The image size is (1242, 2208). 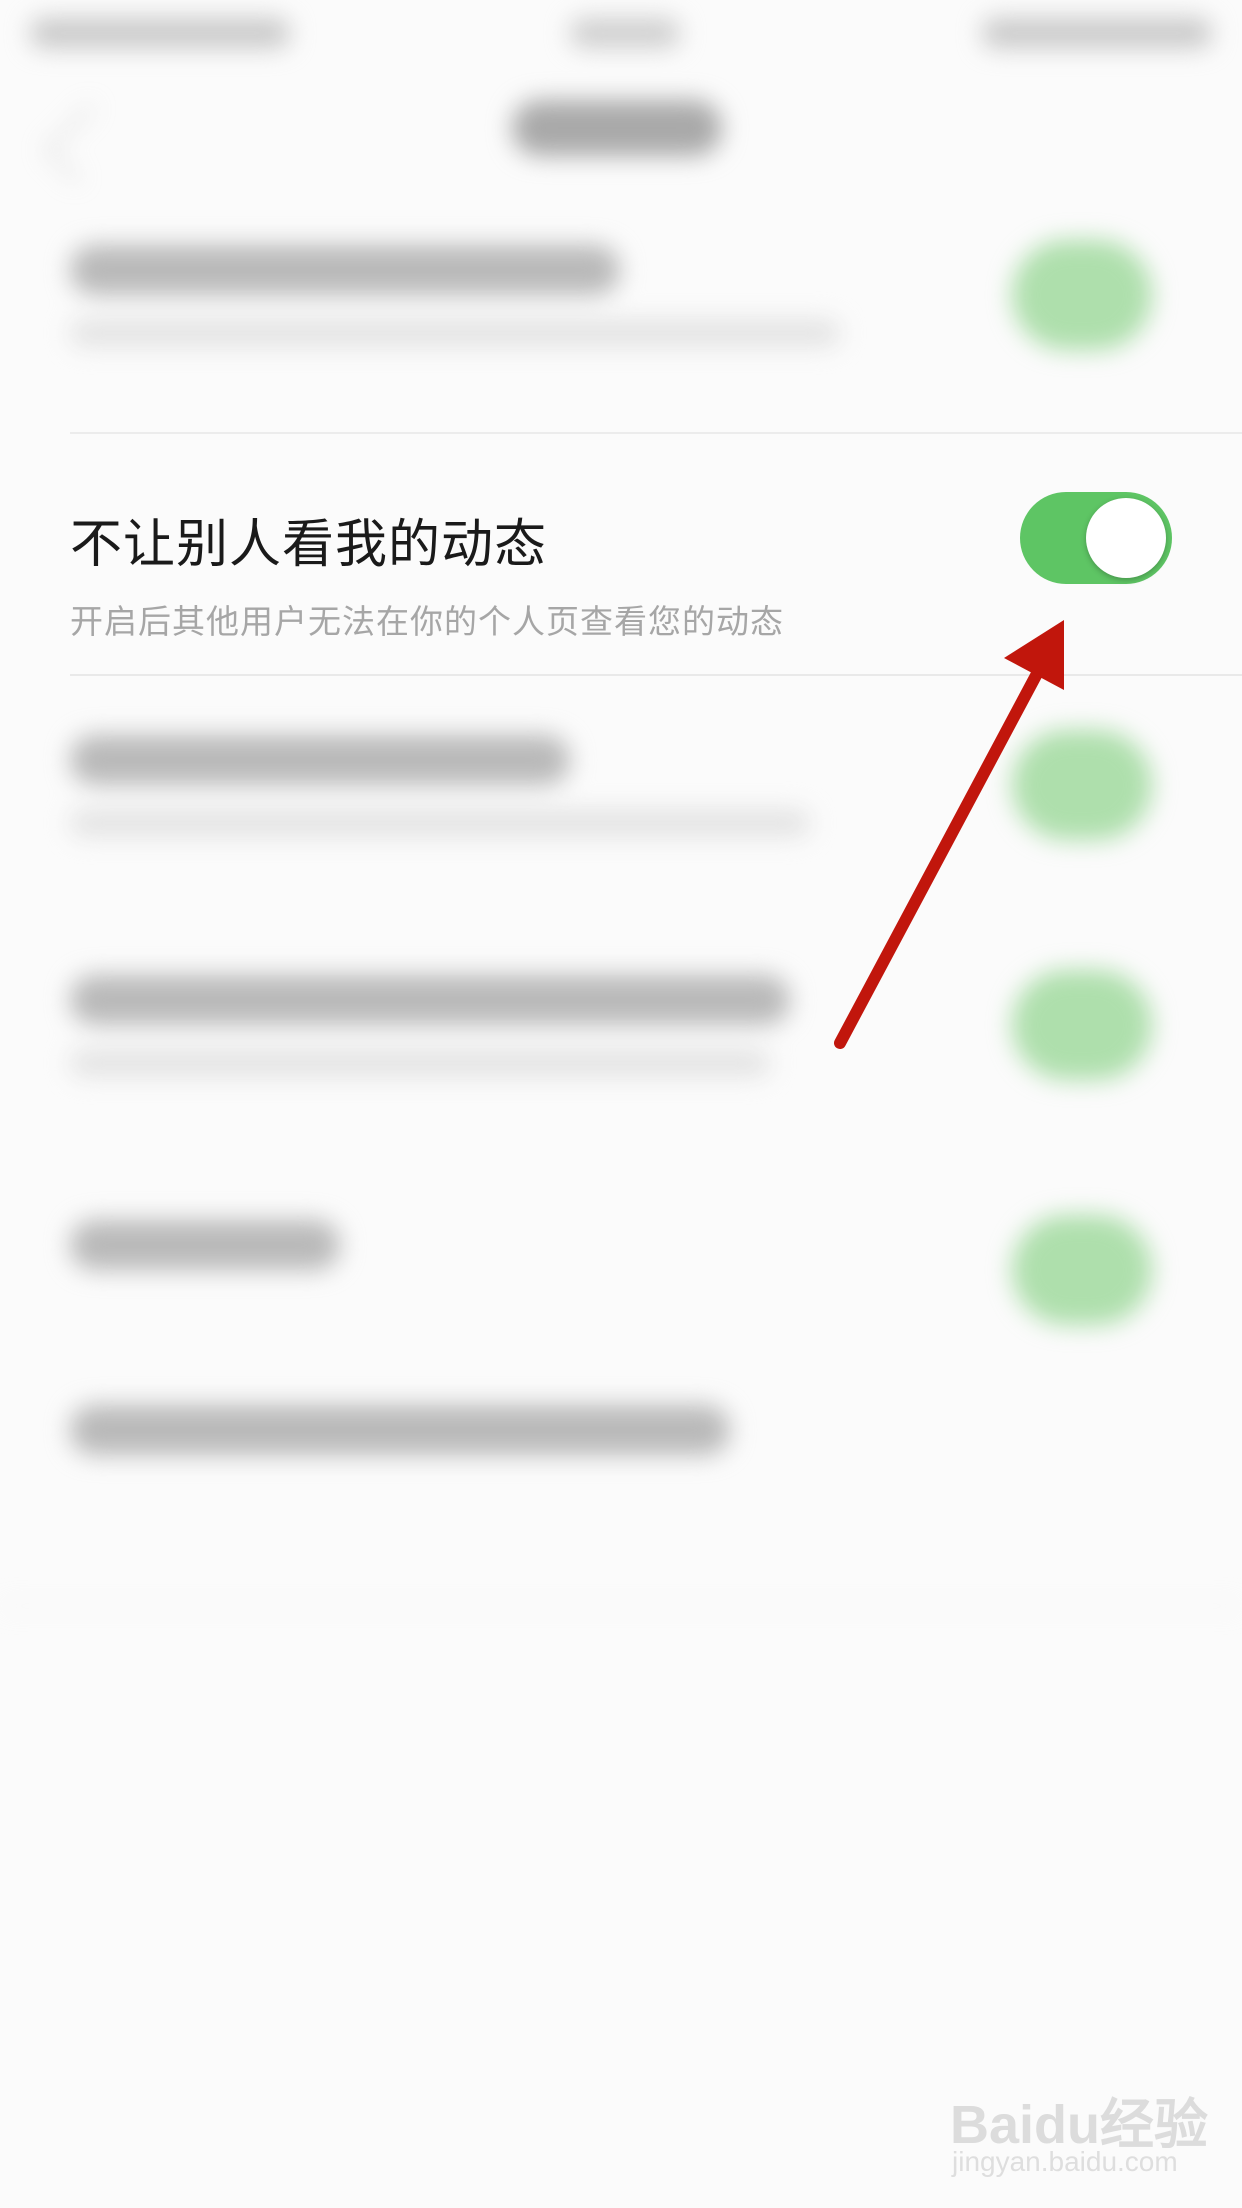 I want to click on back-icon, so click(x=83, y=143).